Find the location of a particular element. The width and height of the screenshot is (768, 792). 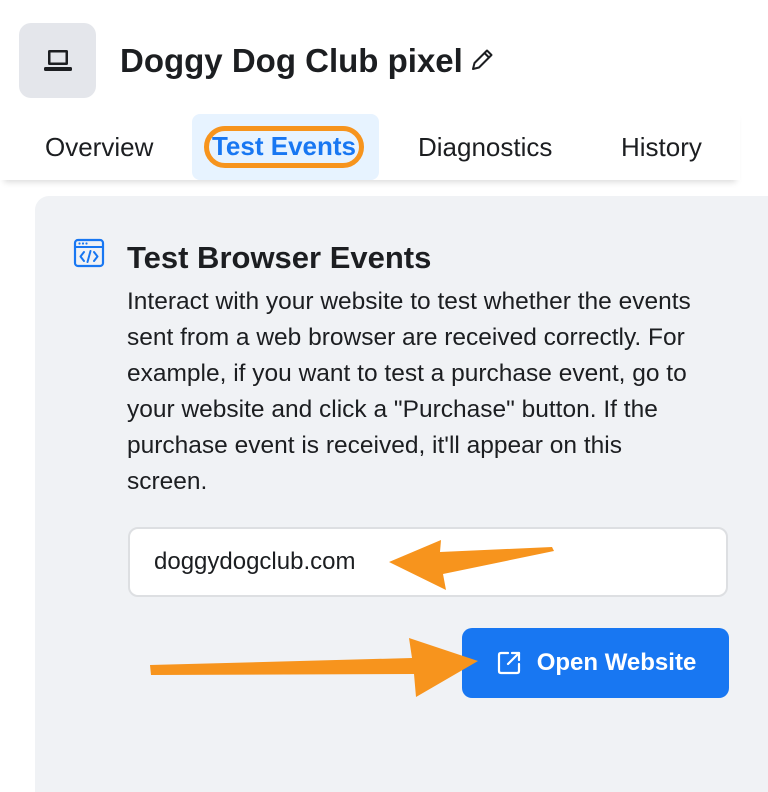

open-website-button: Open Website is located at coordinates (595, 663).